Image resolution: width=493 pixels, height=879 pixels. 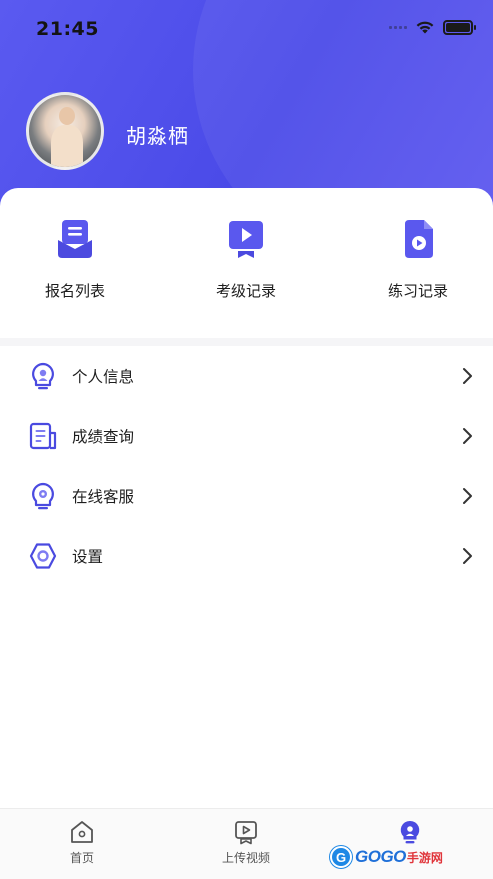 I want to click on settings-hexagon-icon, so click(x=43, y=556).